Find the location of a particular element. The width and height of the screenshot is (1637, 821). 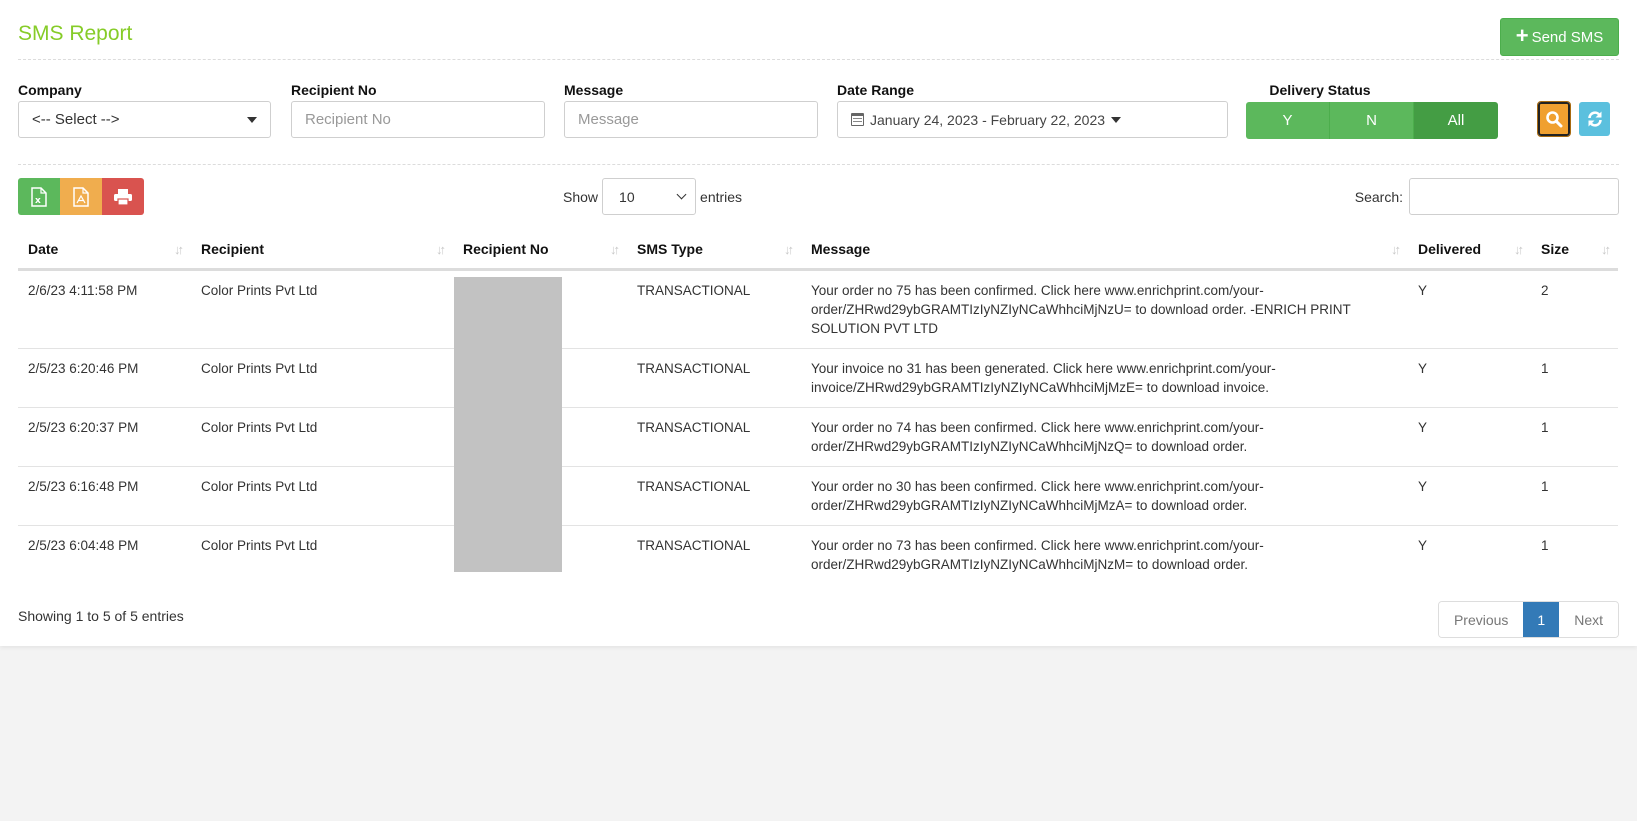

recipient-no-input: Recipient No is located at coordinates (418, 119).